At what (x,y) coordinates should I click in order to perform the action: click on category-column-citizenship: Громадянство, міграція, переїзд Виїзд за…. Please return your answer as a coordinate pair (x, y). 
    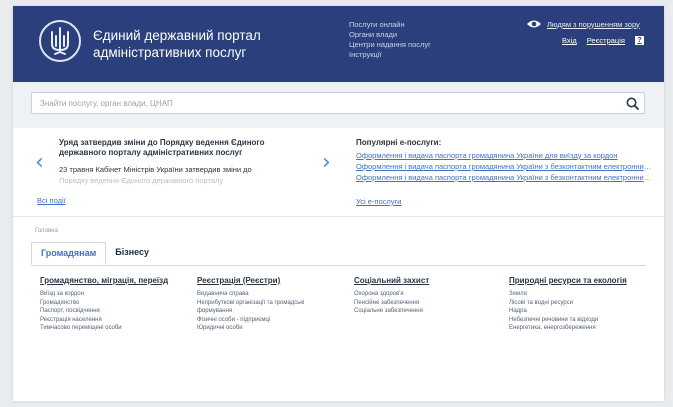
    Looking at the image, I should click on (104, 304).